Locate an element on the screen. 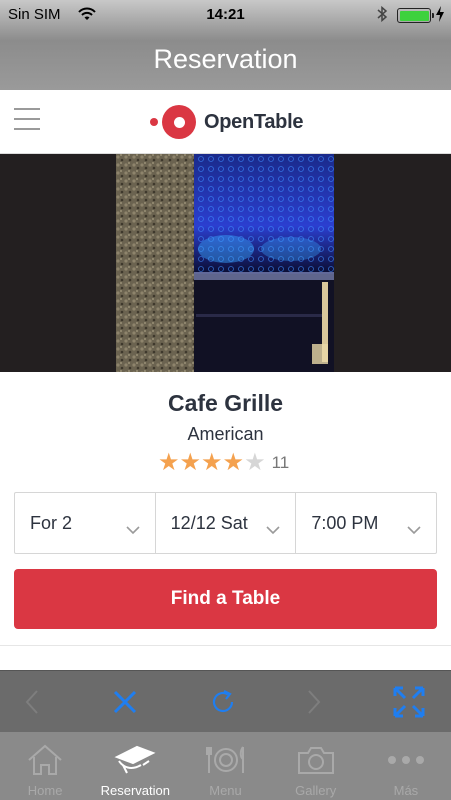  date-select: 12/12 Sat is located at coordinates (226, 523).